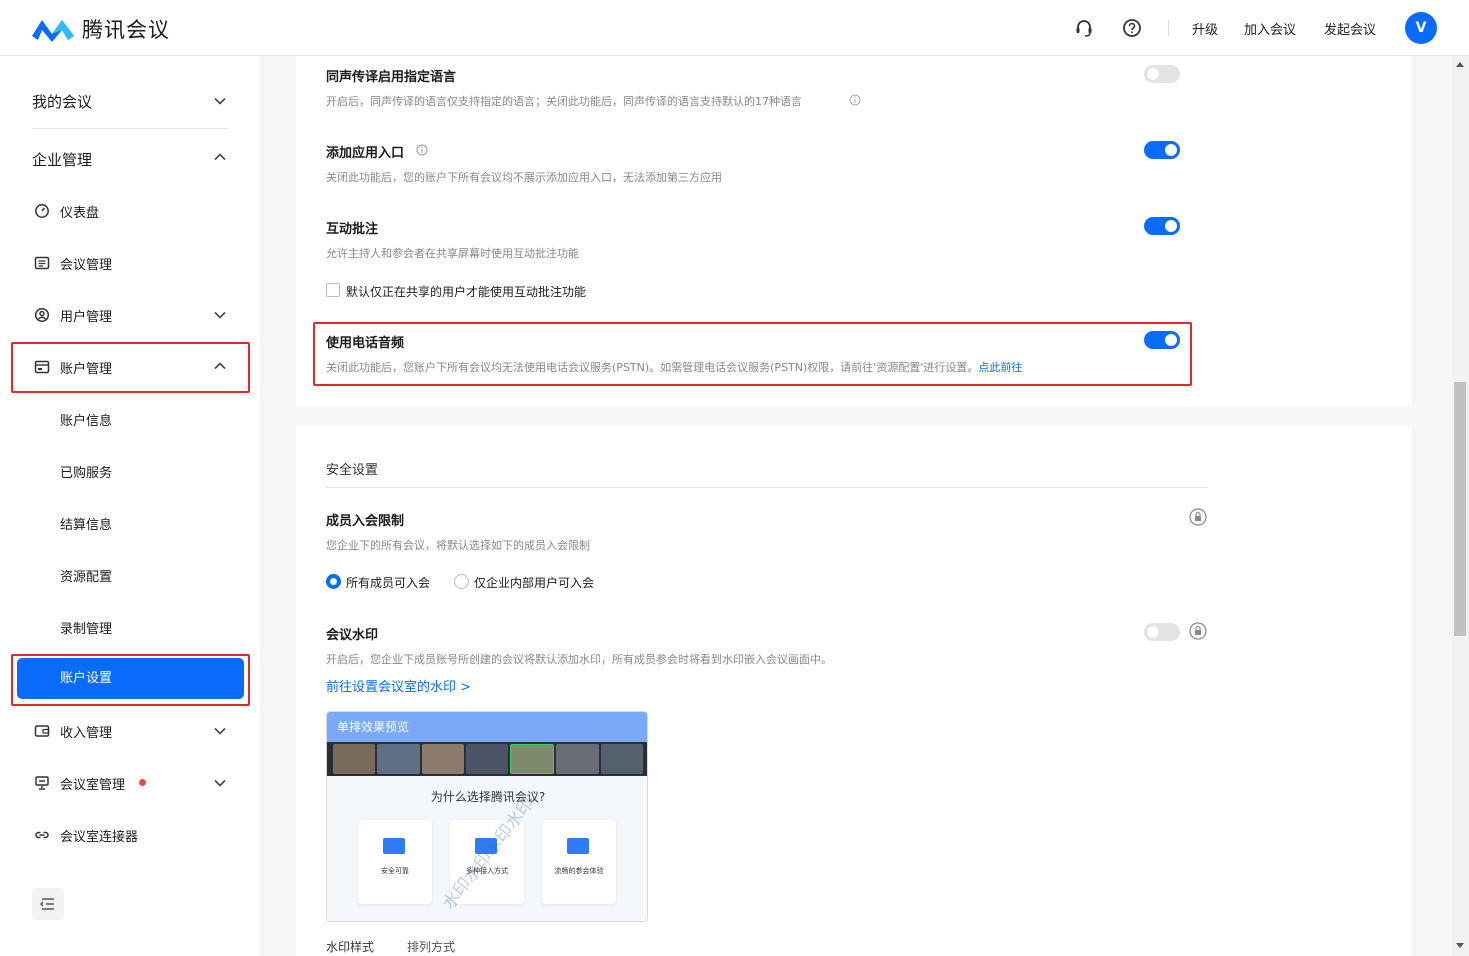 This screenshot has width=1469, height=956. What do you see at coordinates (42, 731) in the screenshot?
I see `wallet-icon` at bounding box center [42, 731].